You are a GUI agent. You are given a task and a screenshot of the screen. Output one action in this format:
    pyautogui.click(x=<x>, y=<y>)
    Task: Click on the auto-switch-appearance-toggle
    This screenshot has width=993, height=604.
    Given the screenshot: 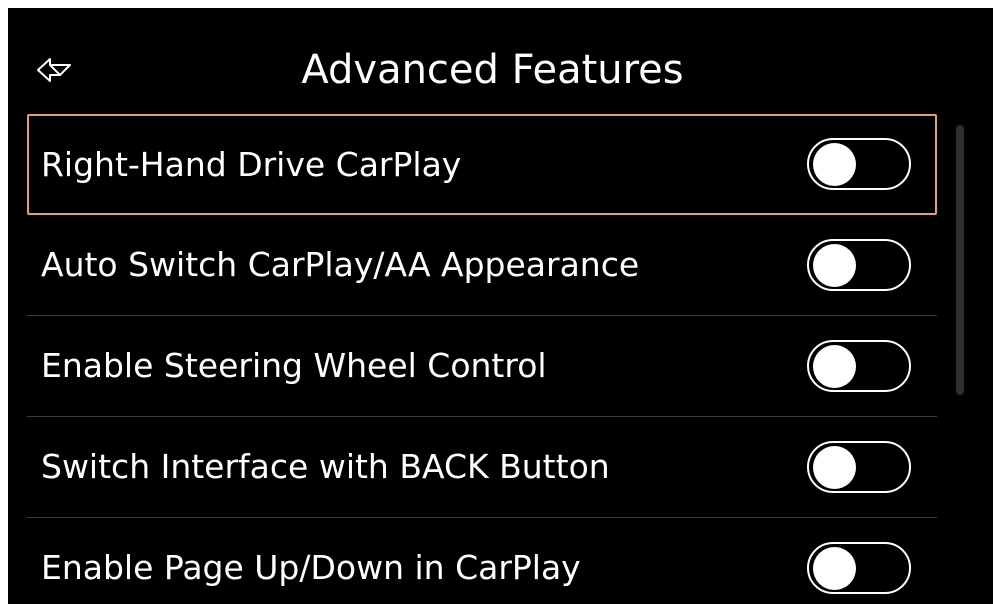 What is the action you would take?
    pyautogui.click(x=859, y=265)
    